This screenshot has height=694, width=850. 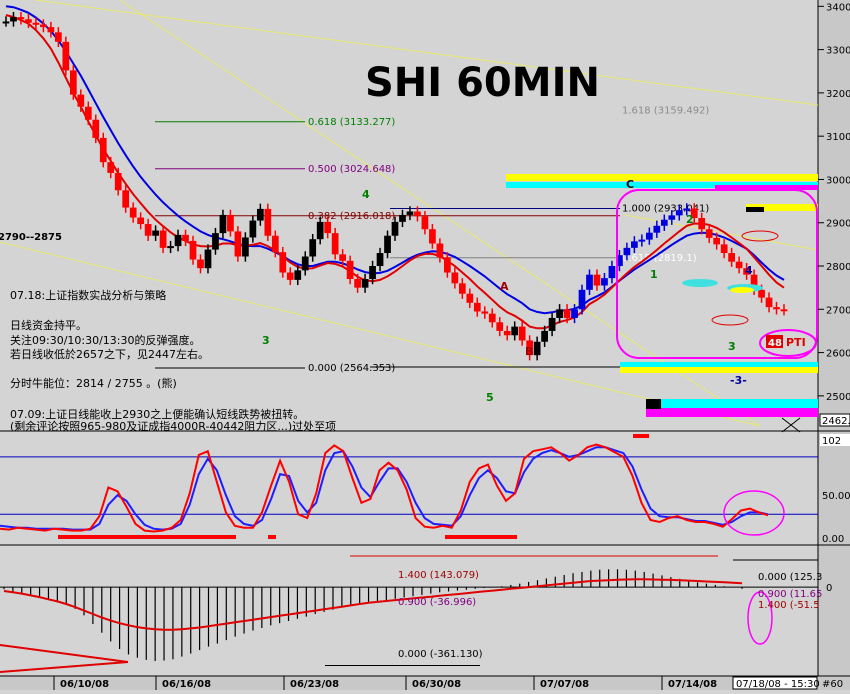 I want to click on annotation-3: 5, so click(x=490, y=397).